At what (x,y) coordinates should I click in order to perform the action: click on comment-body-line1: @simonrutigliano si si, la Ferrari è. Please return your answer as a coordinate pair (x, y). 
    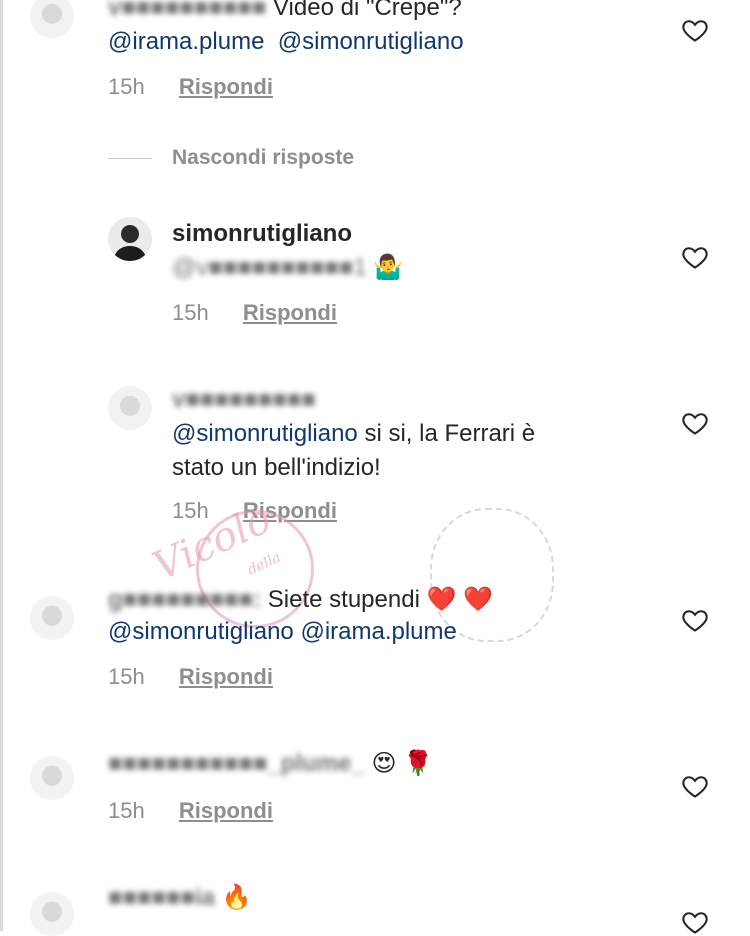
    Looking at the image, I should click on (353, 433).